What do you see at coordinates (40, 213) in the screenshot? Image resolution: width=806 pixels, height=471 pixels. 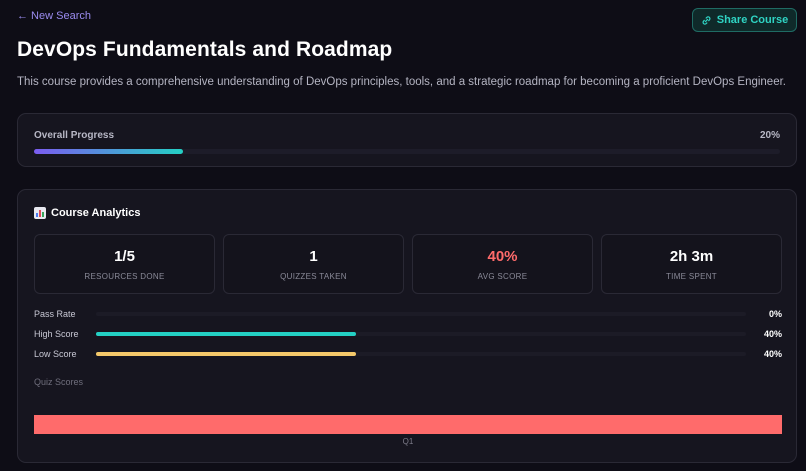 I see `bar-chart-icon` at bounding box center [40, 213].